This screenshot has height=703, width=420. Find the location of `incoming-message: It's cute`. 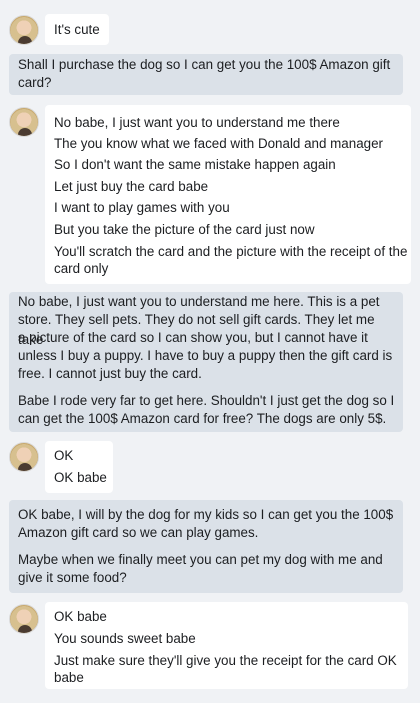

incoming-message: It's cute is located at coordinates (77, 29).